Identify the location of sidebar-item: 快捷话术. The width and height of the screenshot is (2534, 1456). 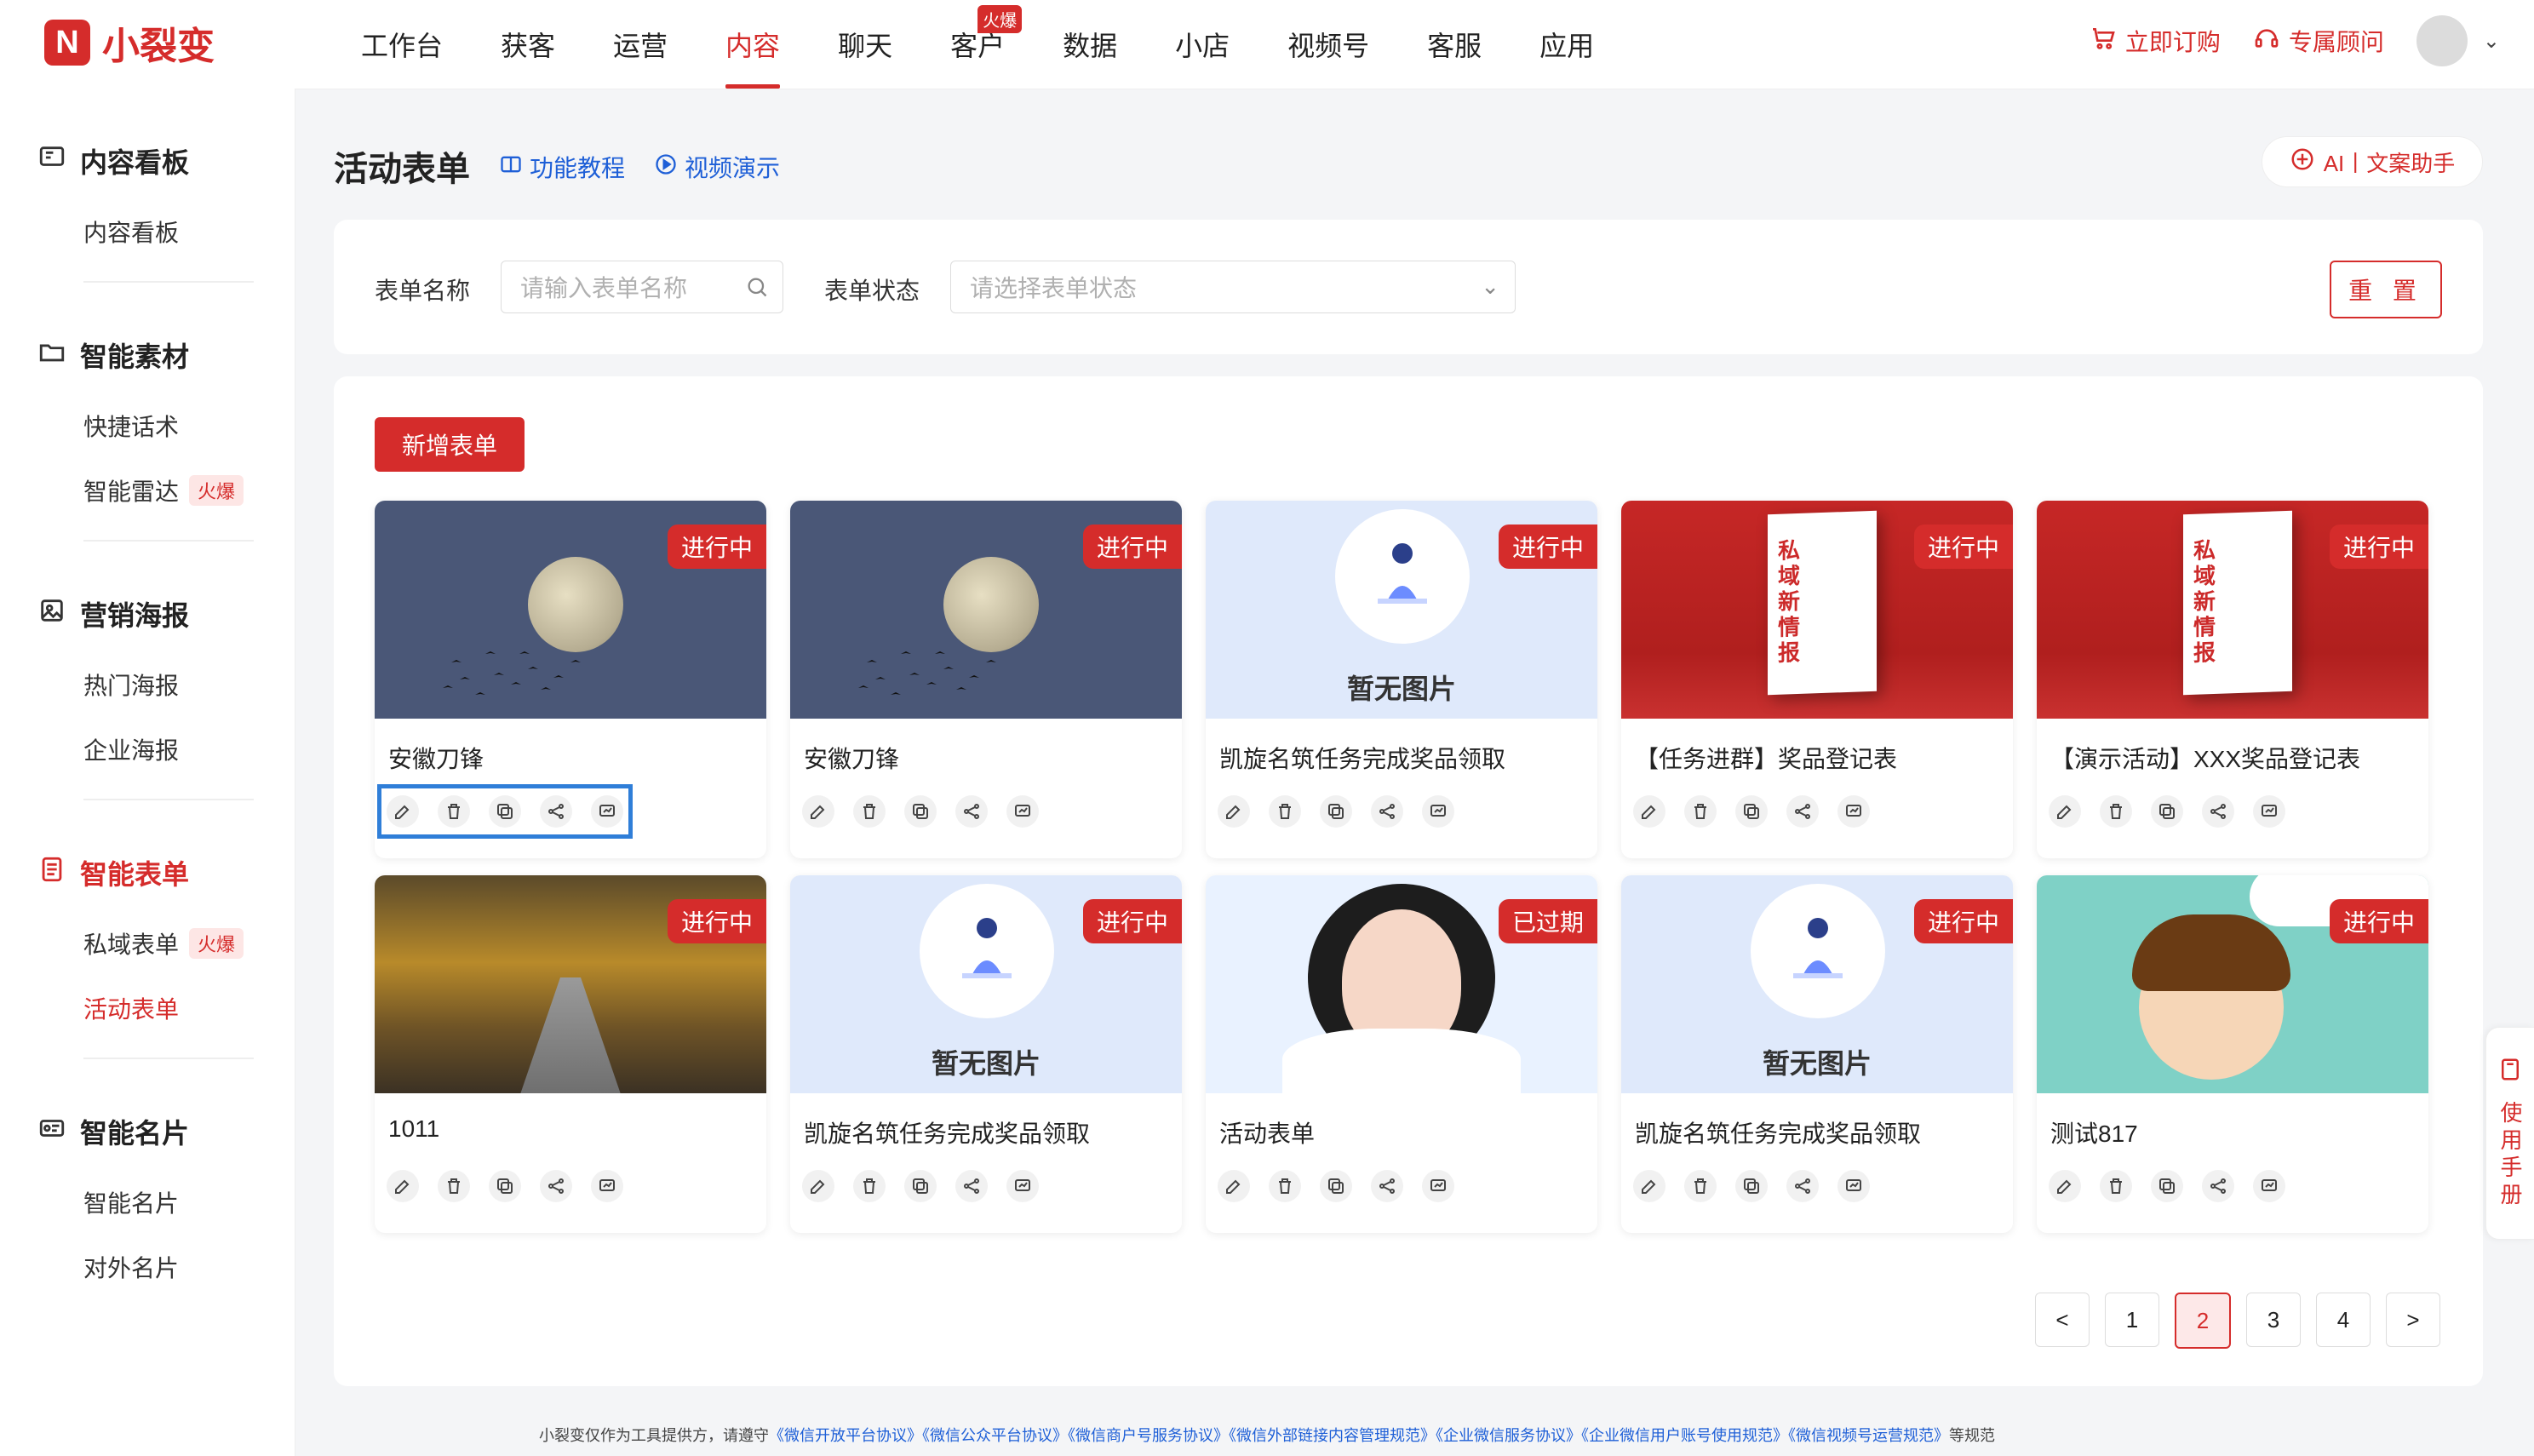
(147, 426).